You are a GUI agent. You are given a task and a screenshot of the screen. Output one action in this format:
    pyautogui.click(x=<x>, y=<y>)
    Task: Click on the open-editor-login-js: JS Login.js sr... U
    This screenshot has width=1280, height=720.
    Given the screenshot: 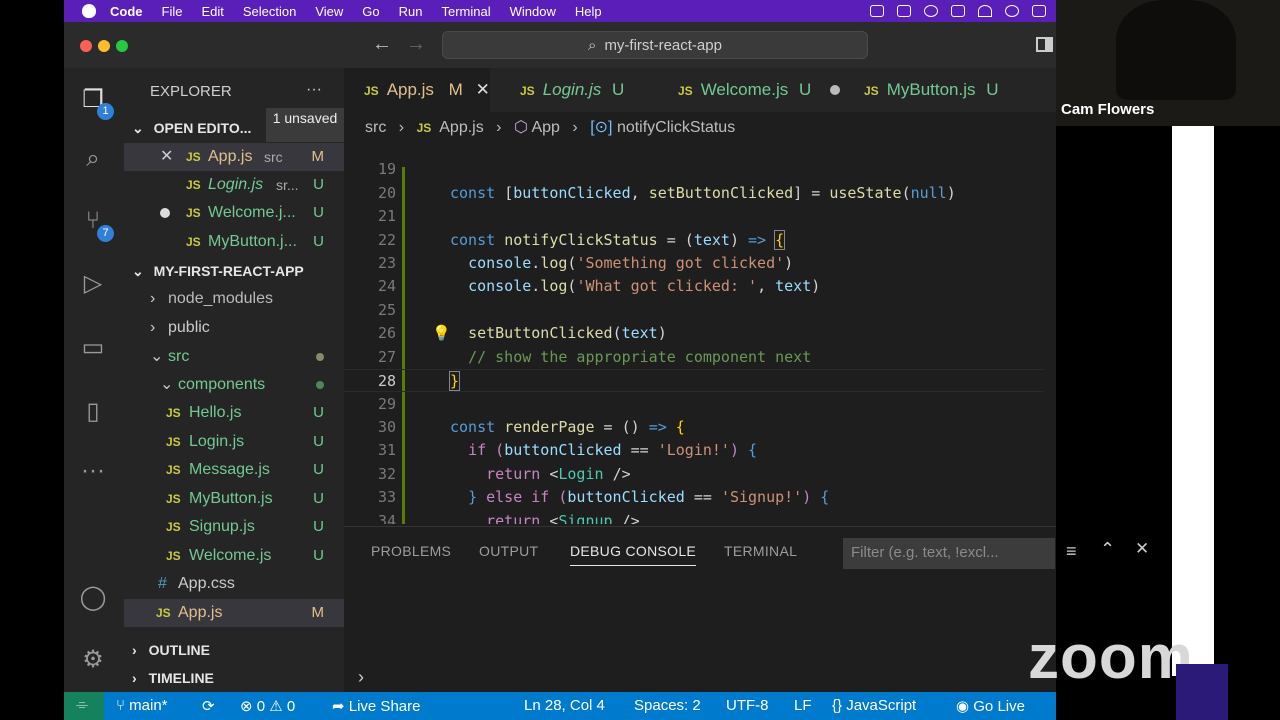 What is the action you would take?
    pyautogui.click(x=234, y=185)
    